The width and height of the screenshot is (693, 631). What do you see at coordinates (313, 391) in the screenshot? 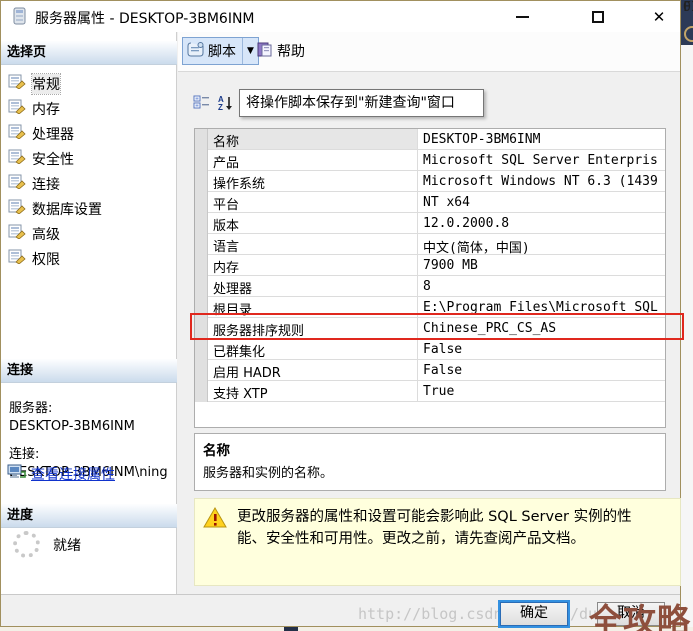
I see `property-label: 支持 XTP` at bounding box center [313, 391].